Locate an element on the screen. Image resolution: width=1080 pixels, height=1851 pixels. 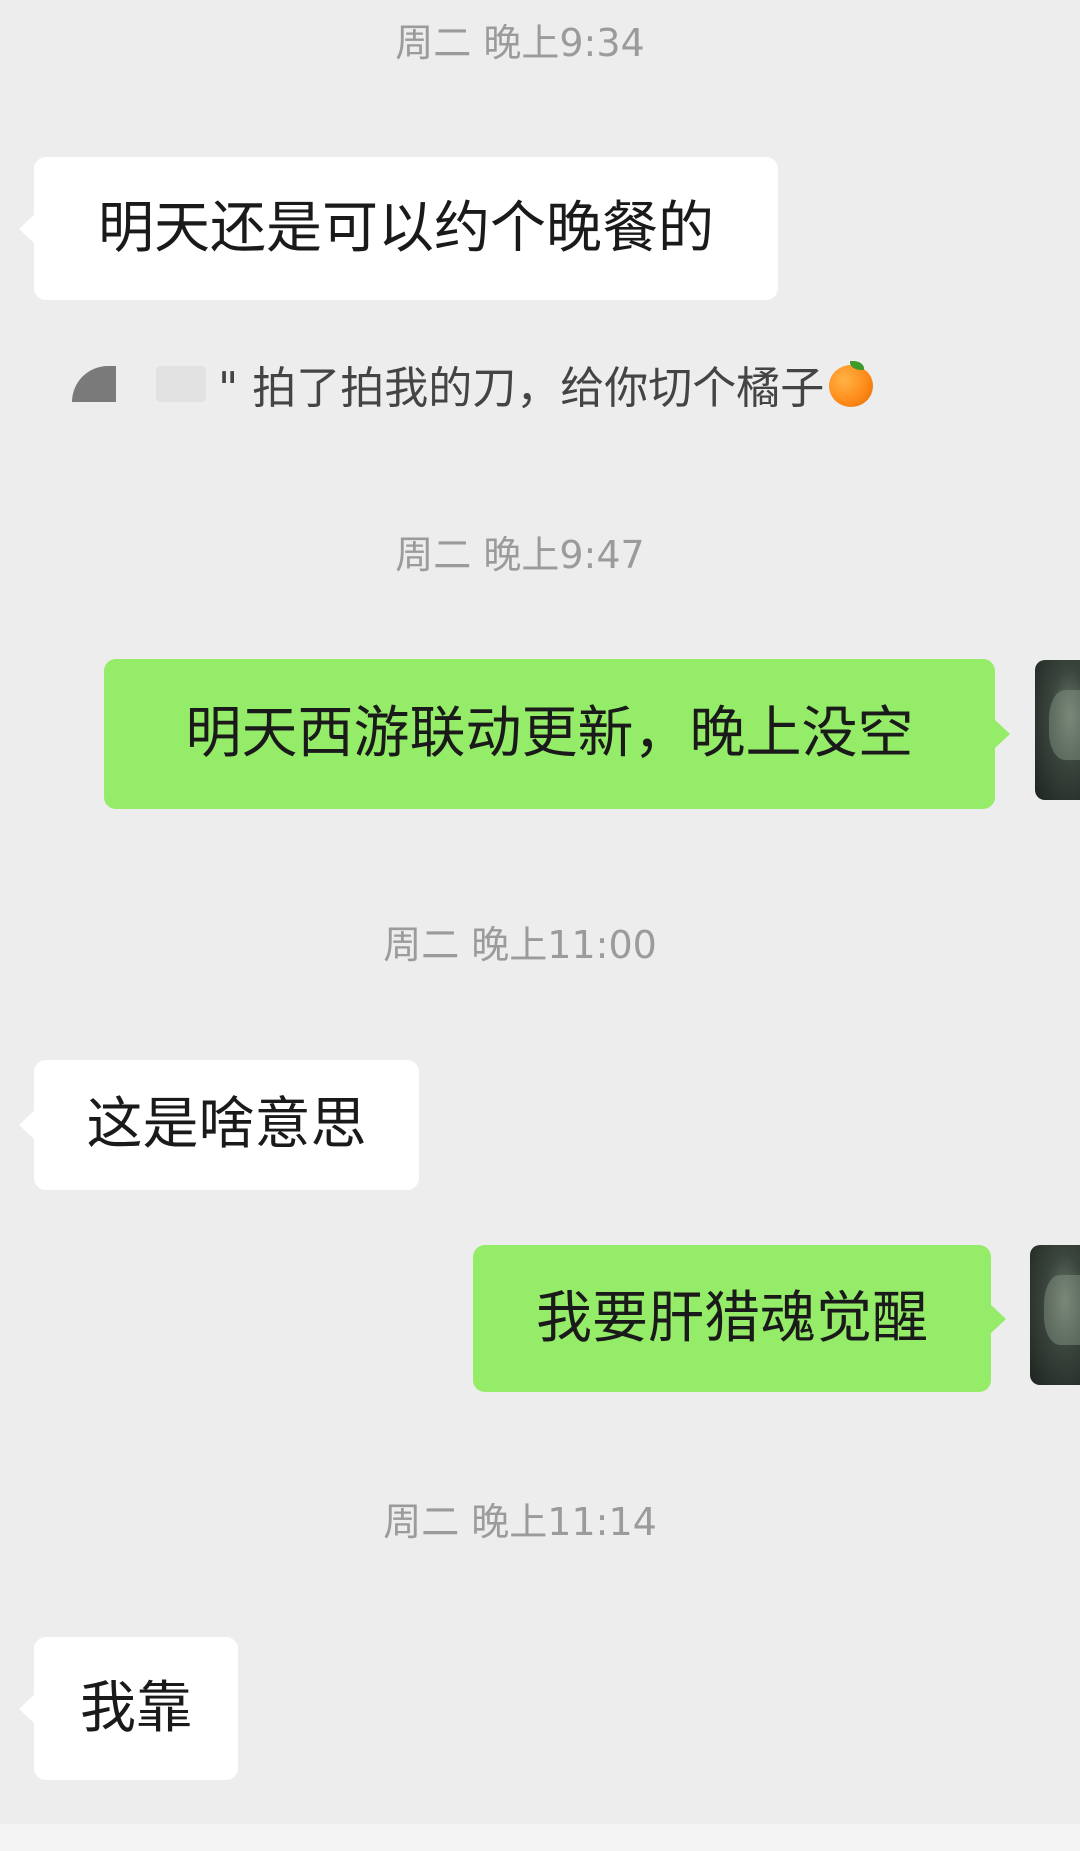
timestamp: 周二 晚上11:00 is located at coordinates (520, 945).